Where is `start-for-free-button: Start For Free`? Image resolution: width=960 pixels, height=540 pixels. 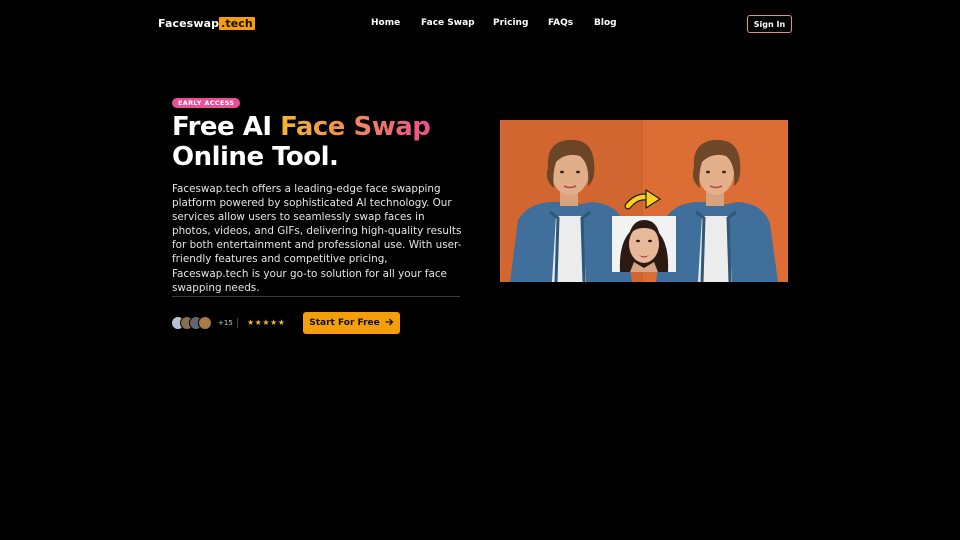 start-for-free-button: Start For Free is located at coordinates (351, 323).